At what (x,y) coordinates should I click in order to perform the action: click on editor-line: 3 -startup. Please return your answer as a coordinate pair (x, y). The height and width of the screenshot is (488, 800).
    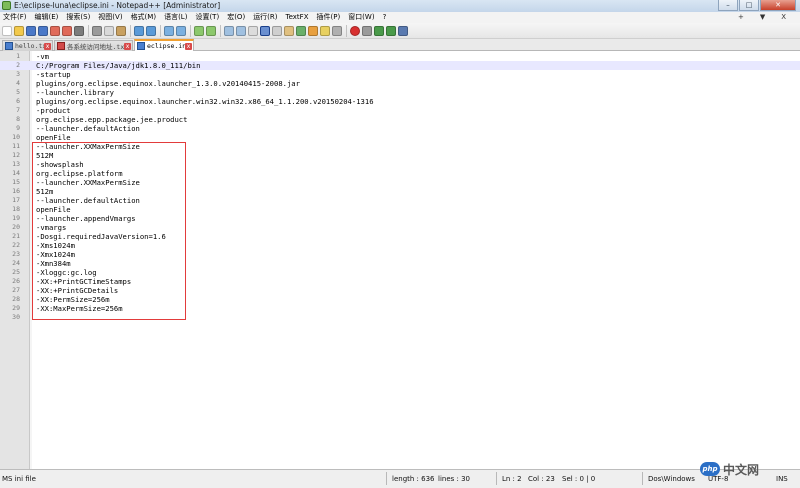
    Looking at the image, I should click on (400, 74).